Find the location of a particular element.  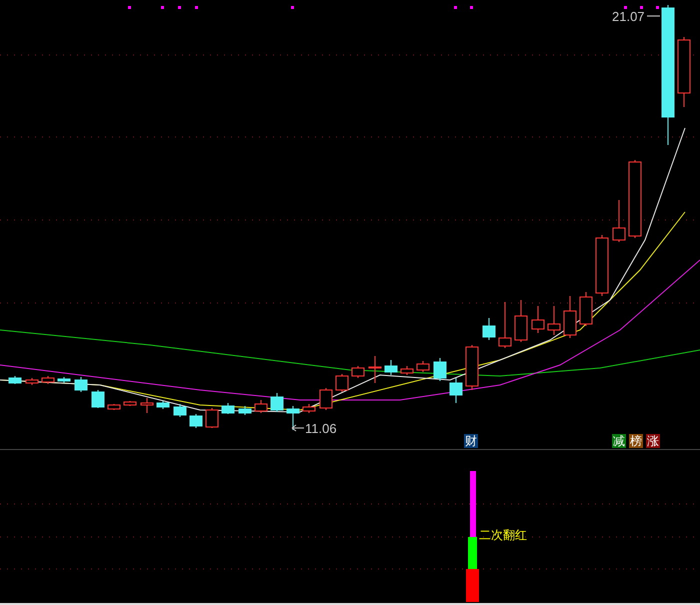

event-badge: 榜 is located at coordinates (636, 441).